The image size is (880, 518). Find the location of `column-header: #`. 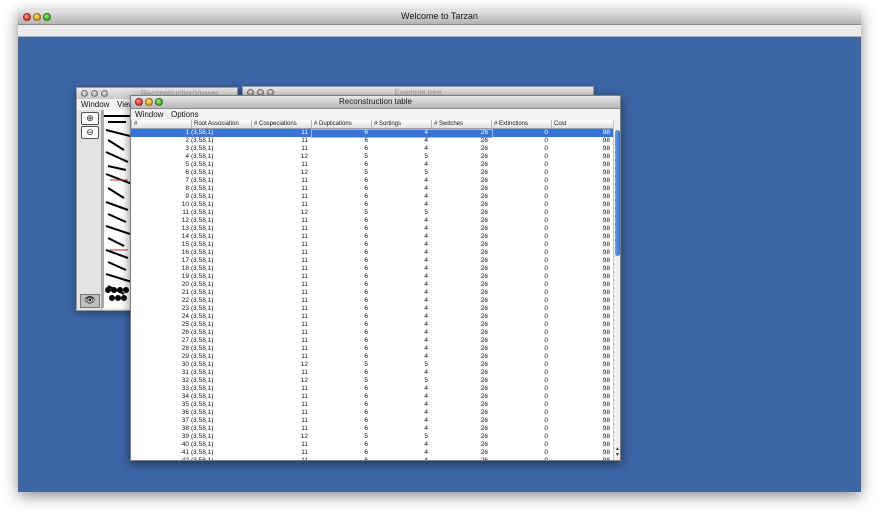

column-header: # is located at coordinates (161, 124).